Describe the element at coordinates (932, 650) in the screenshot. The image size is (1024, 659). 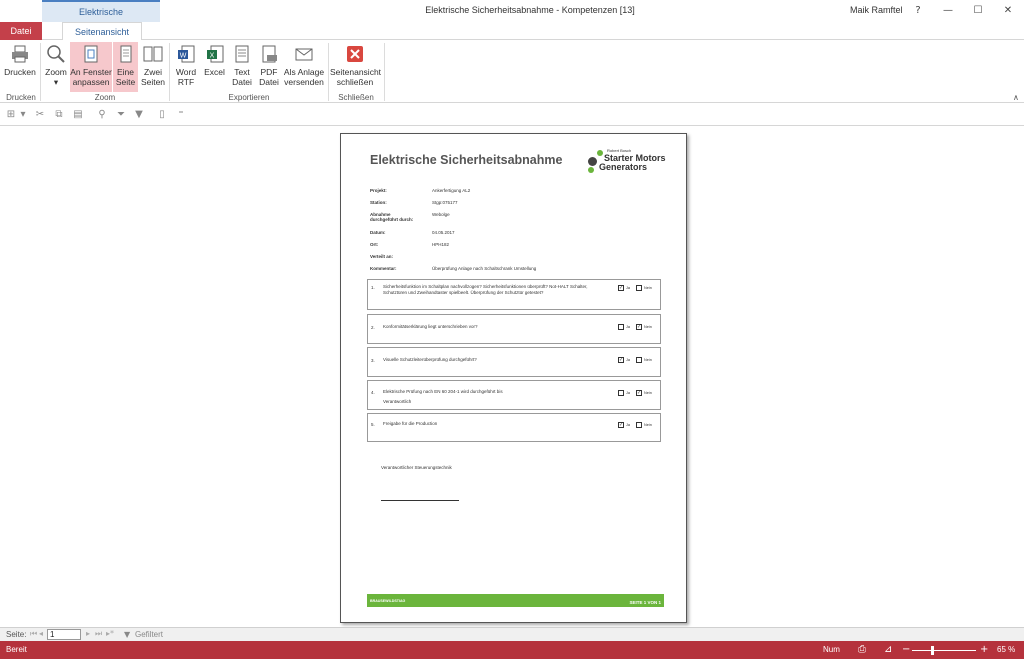
I see `zoom-slider-thumb` at that location.